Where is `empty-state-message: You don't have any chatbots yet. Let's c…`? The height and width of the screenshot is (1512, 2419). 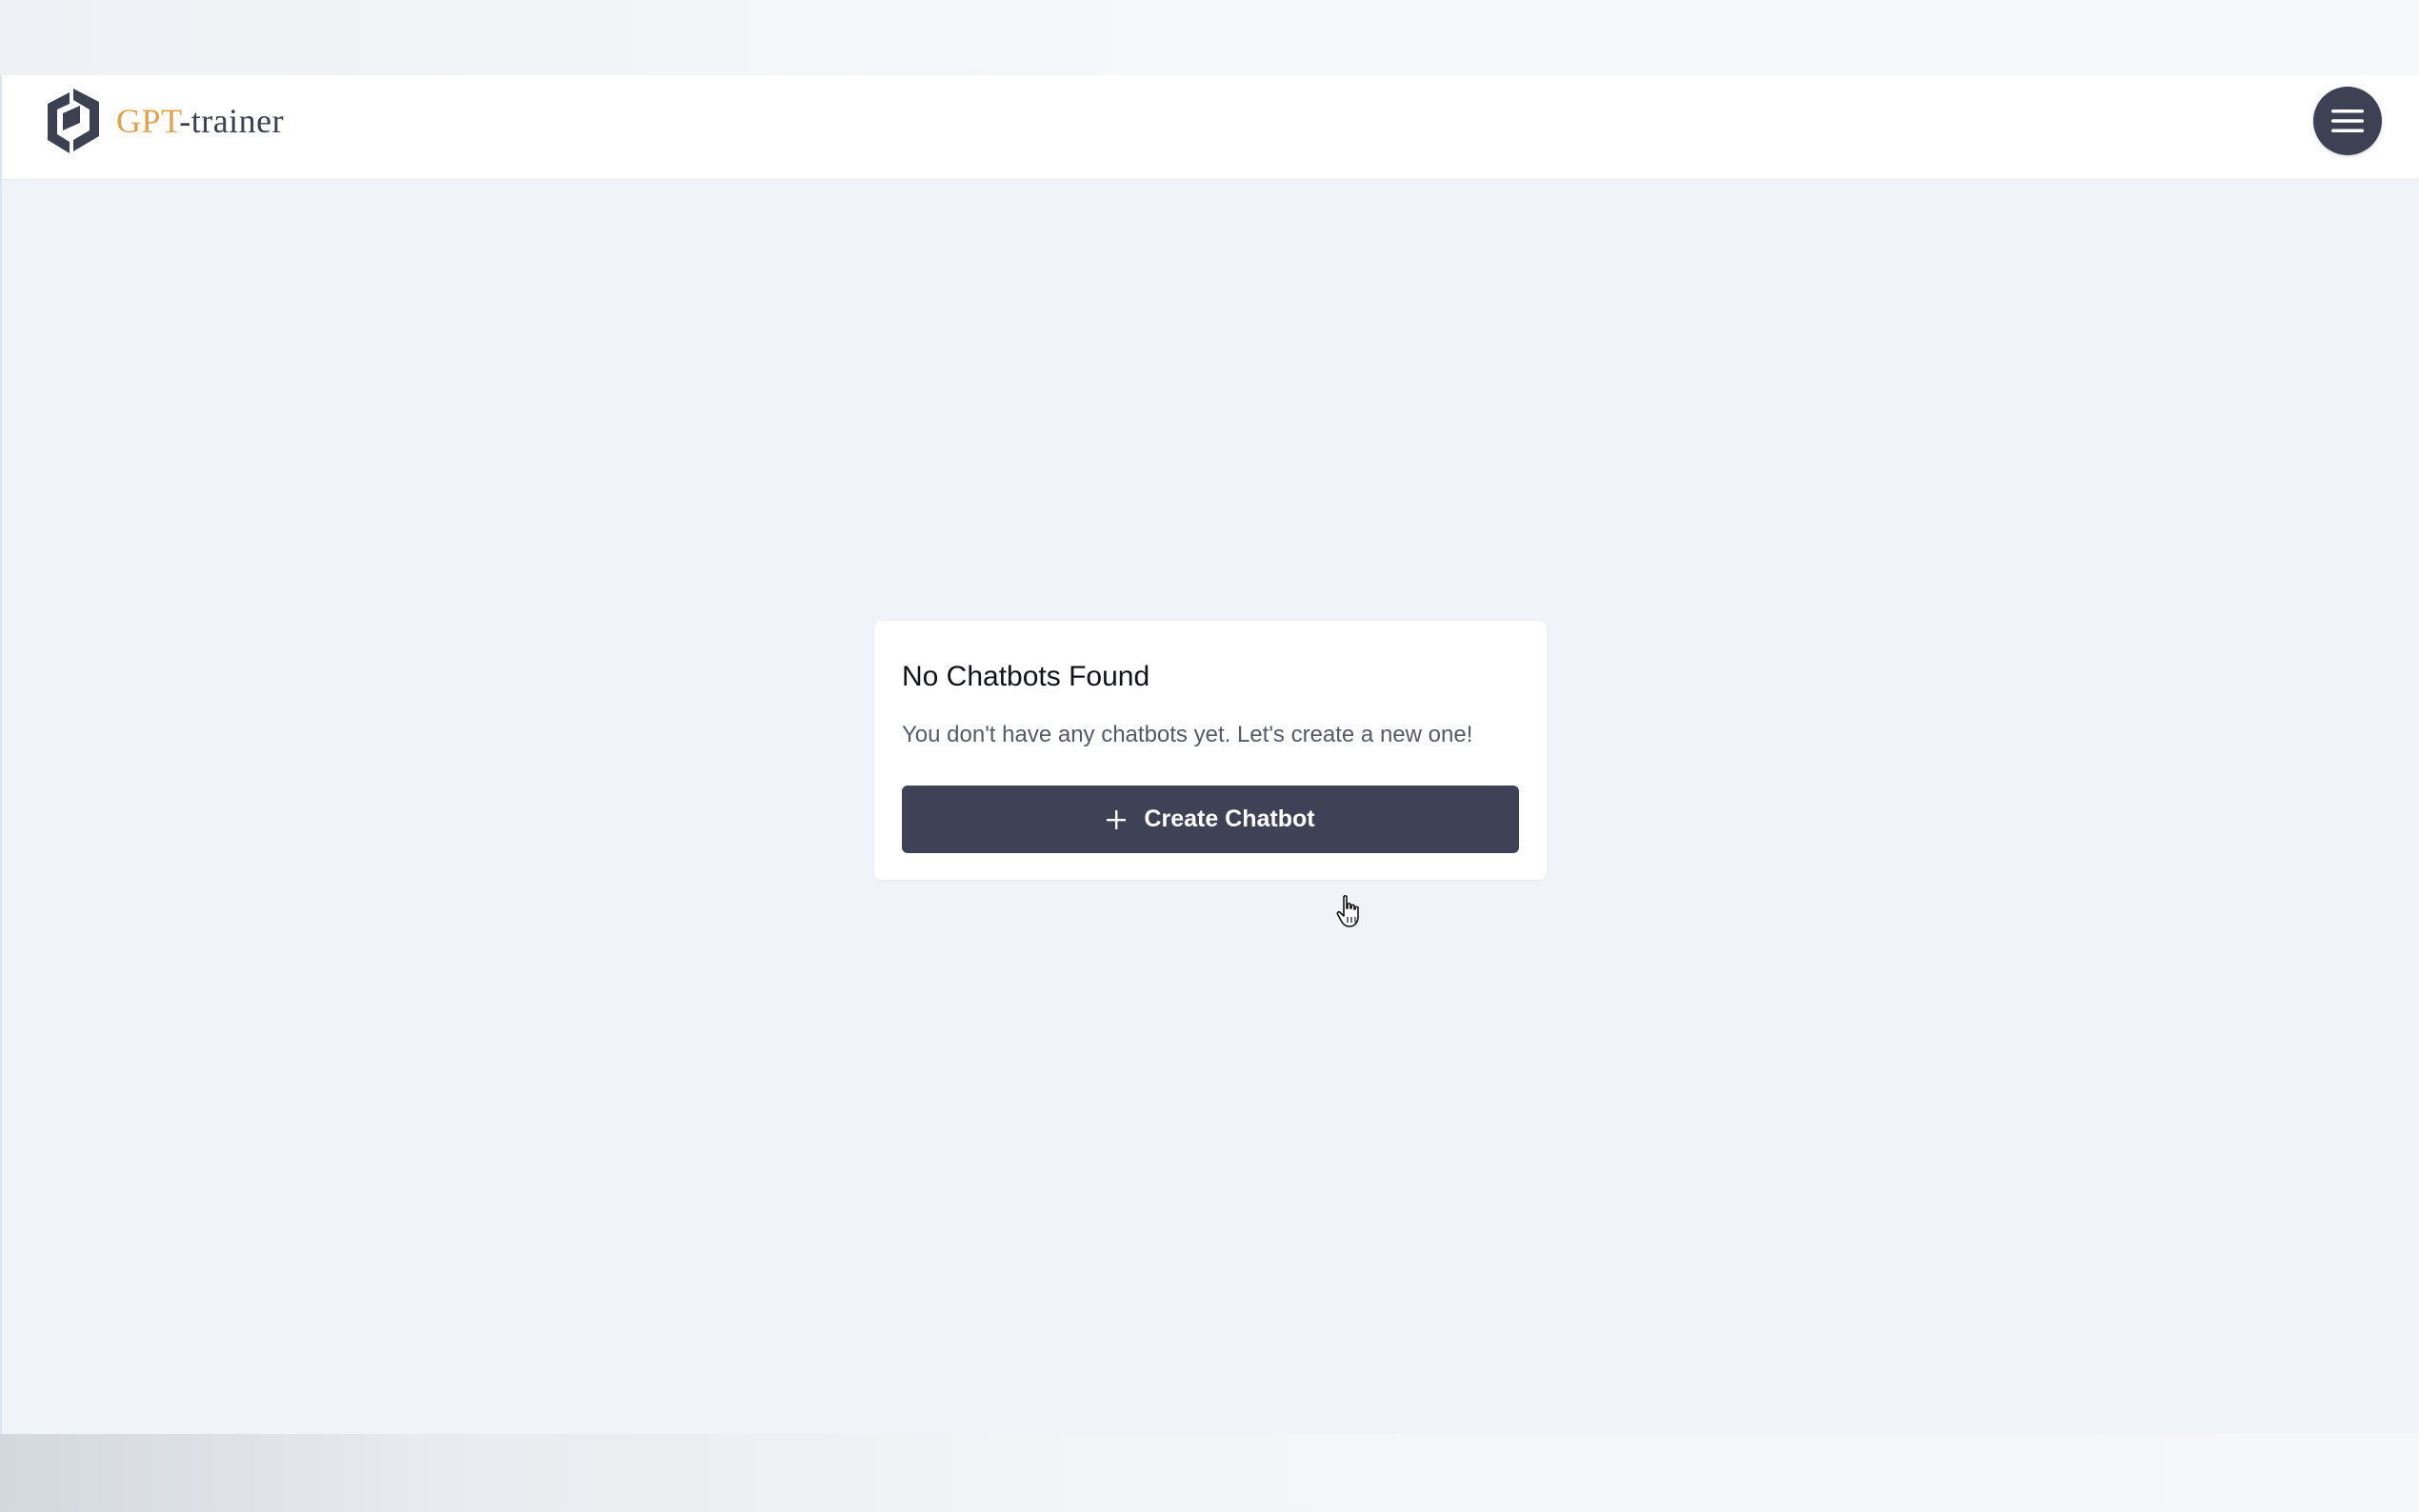
empty-state-message: You don't have any chatbots yet. Let's c… is located at coordinates (1187, 734).